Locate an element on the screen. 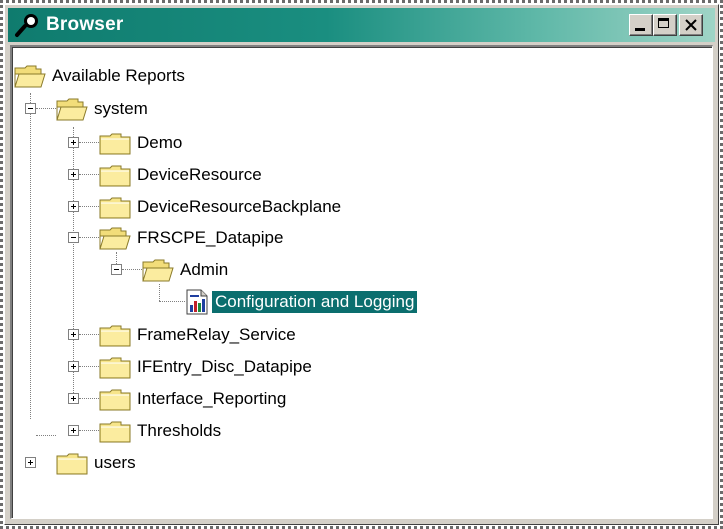 The width and height of the screenshot is (723, 529). title-bar: Browser is located at coordinates (361, 25).